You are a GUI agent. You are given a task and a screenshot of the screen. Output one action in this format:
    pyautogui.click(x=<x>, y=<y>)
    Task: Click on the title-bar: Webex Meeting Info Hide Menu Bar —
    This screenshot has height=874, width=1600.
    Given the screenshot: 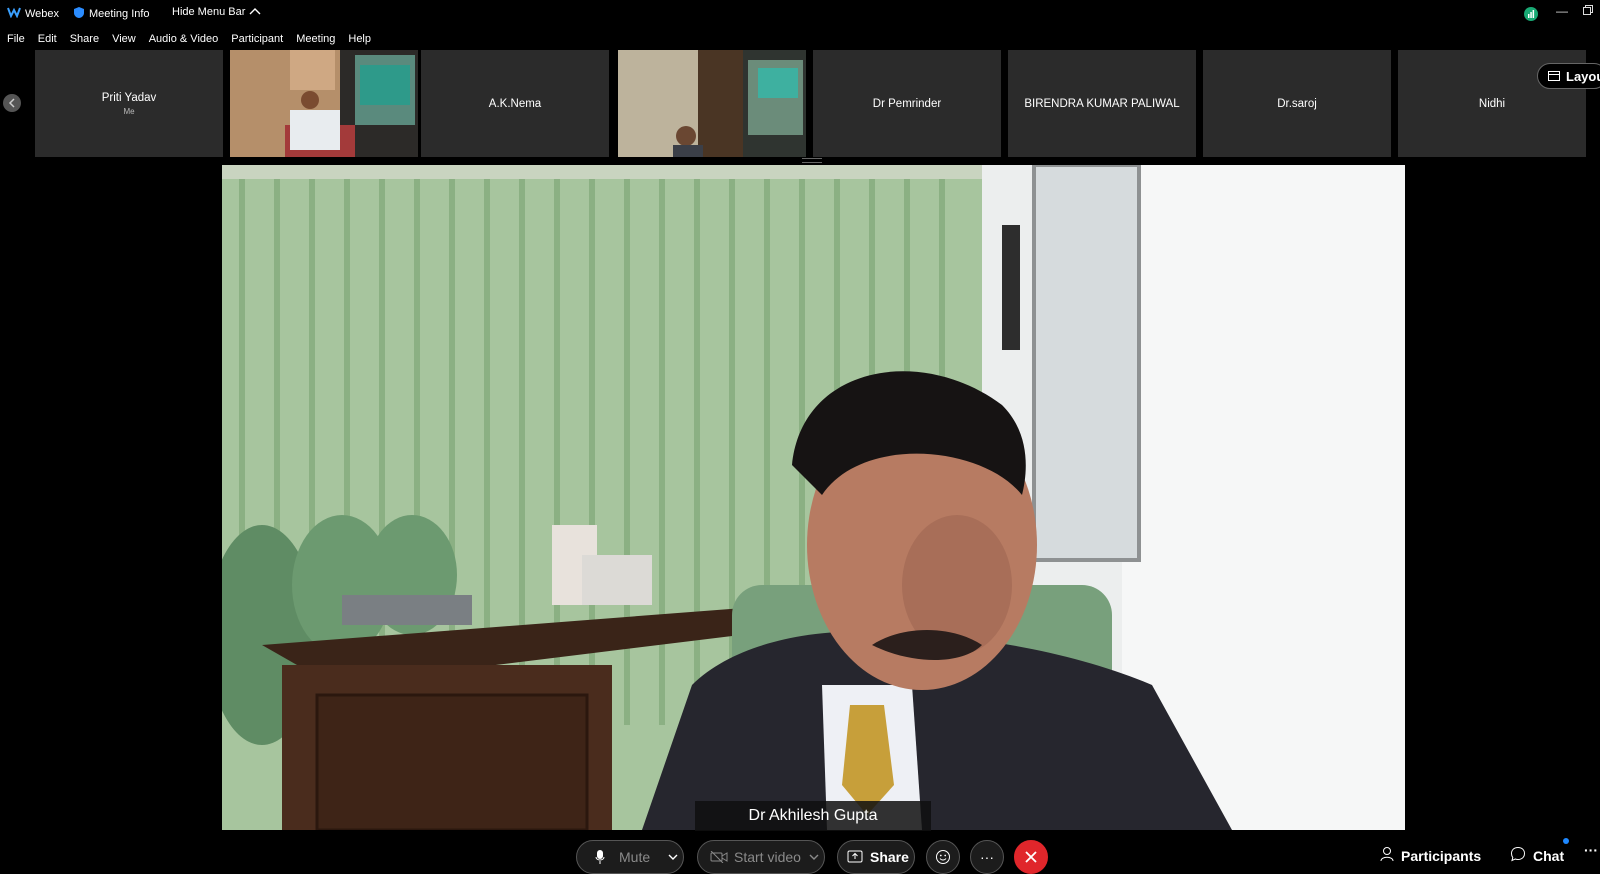 What is the action you would take?
    pyautogui.click(x=800, y=14)
    